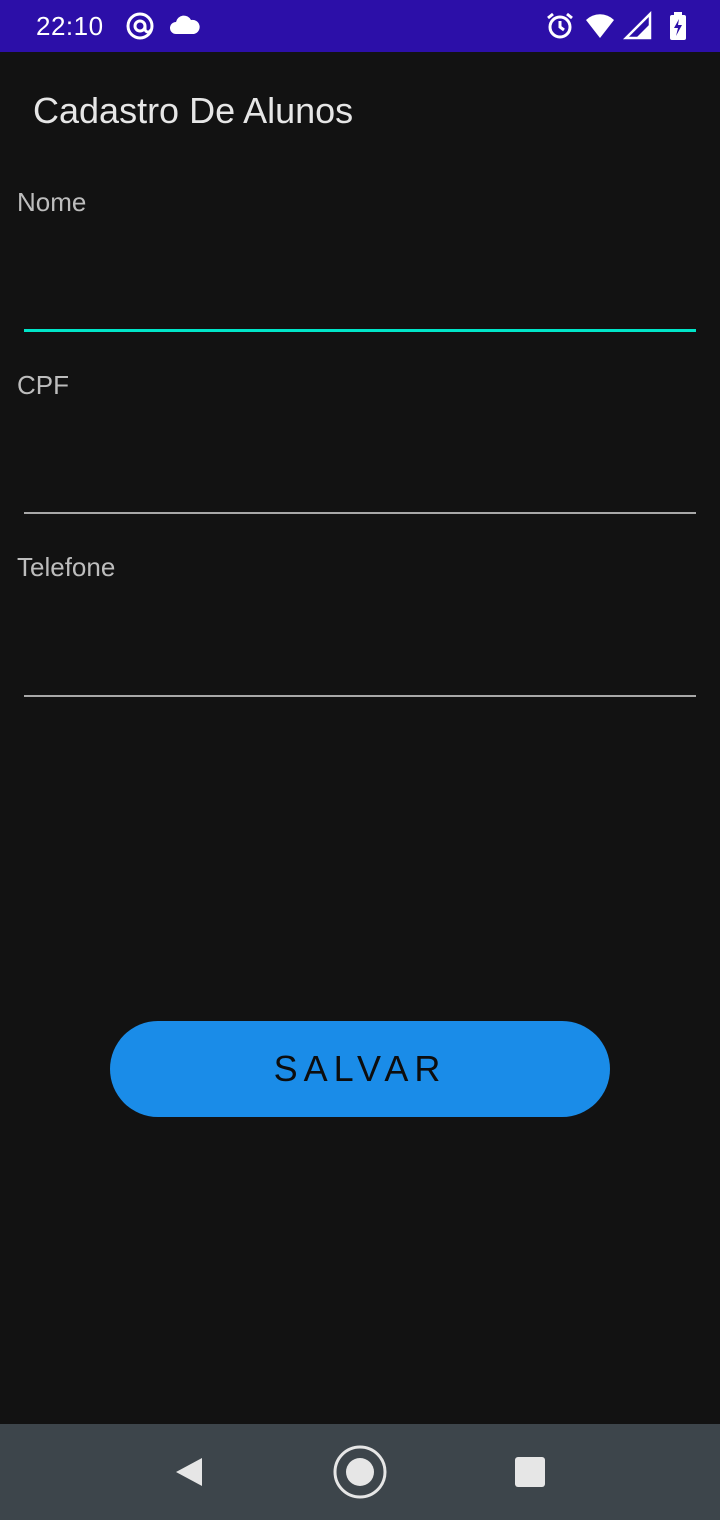 The height and width of the screenshot is (1520, 720). Describe the element at coordinates (185, 24) in the screenshot. I see `cloud-icon` at that location.